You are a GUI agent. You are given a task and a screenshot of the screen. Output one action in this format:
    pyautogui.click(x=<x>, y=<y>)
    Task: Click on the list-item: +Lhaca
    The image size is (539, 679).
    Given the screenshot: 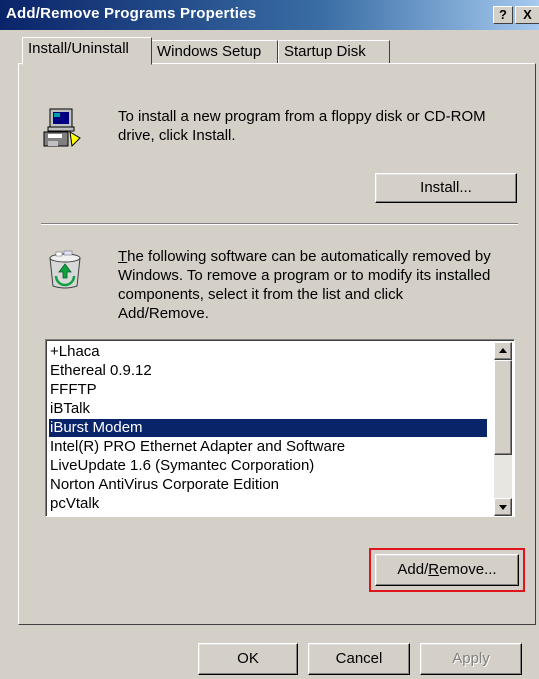 What is the action you would take?
    pyautogui.click(x=75, y=352)
    